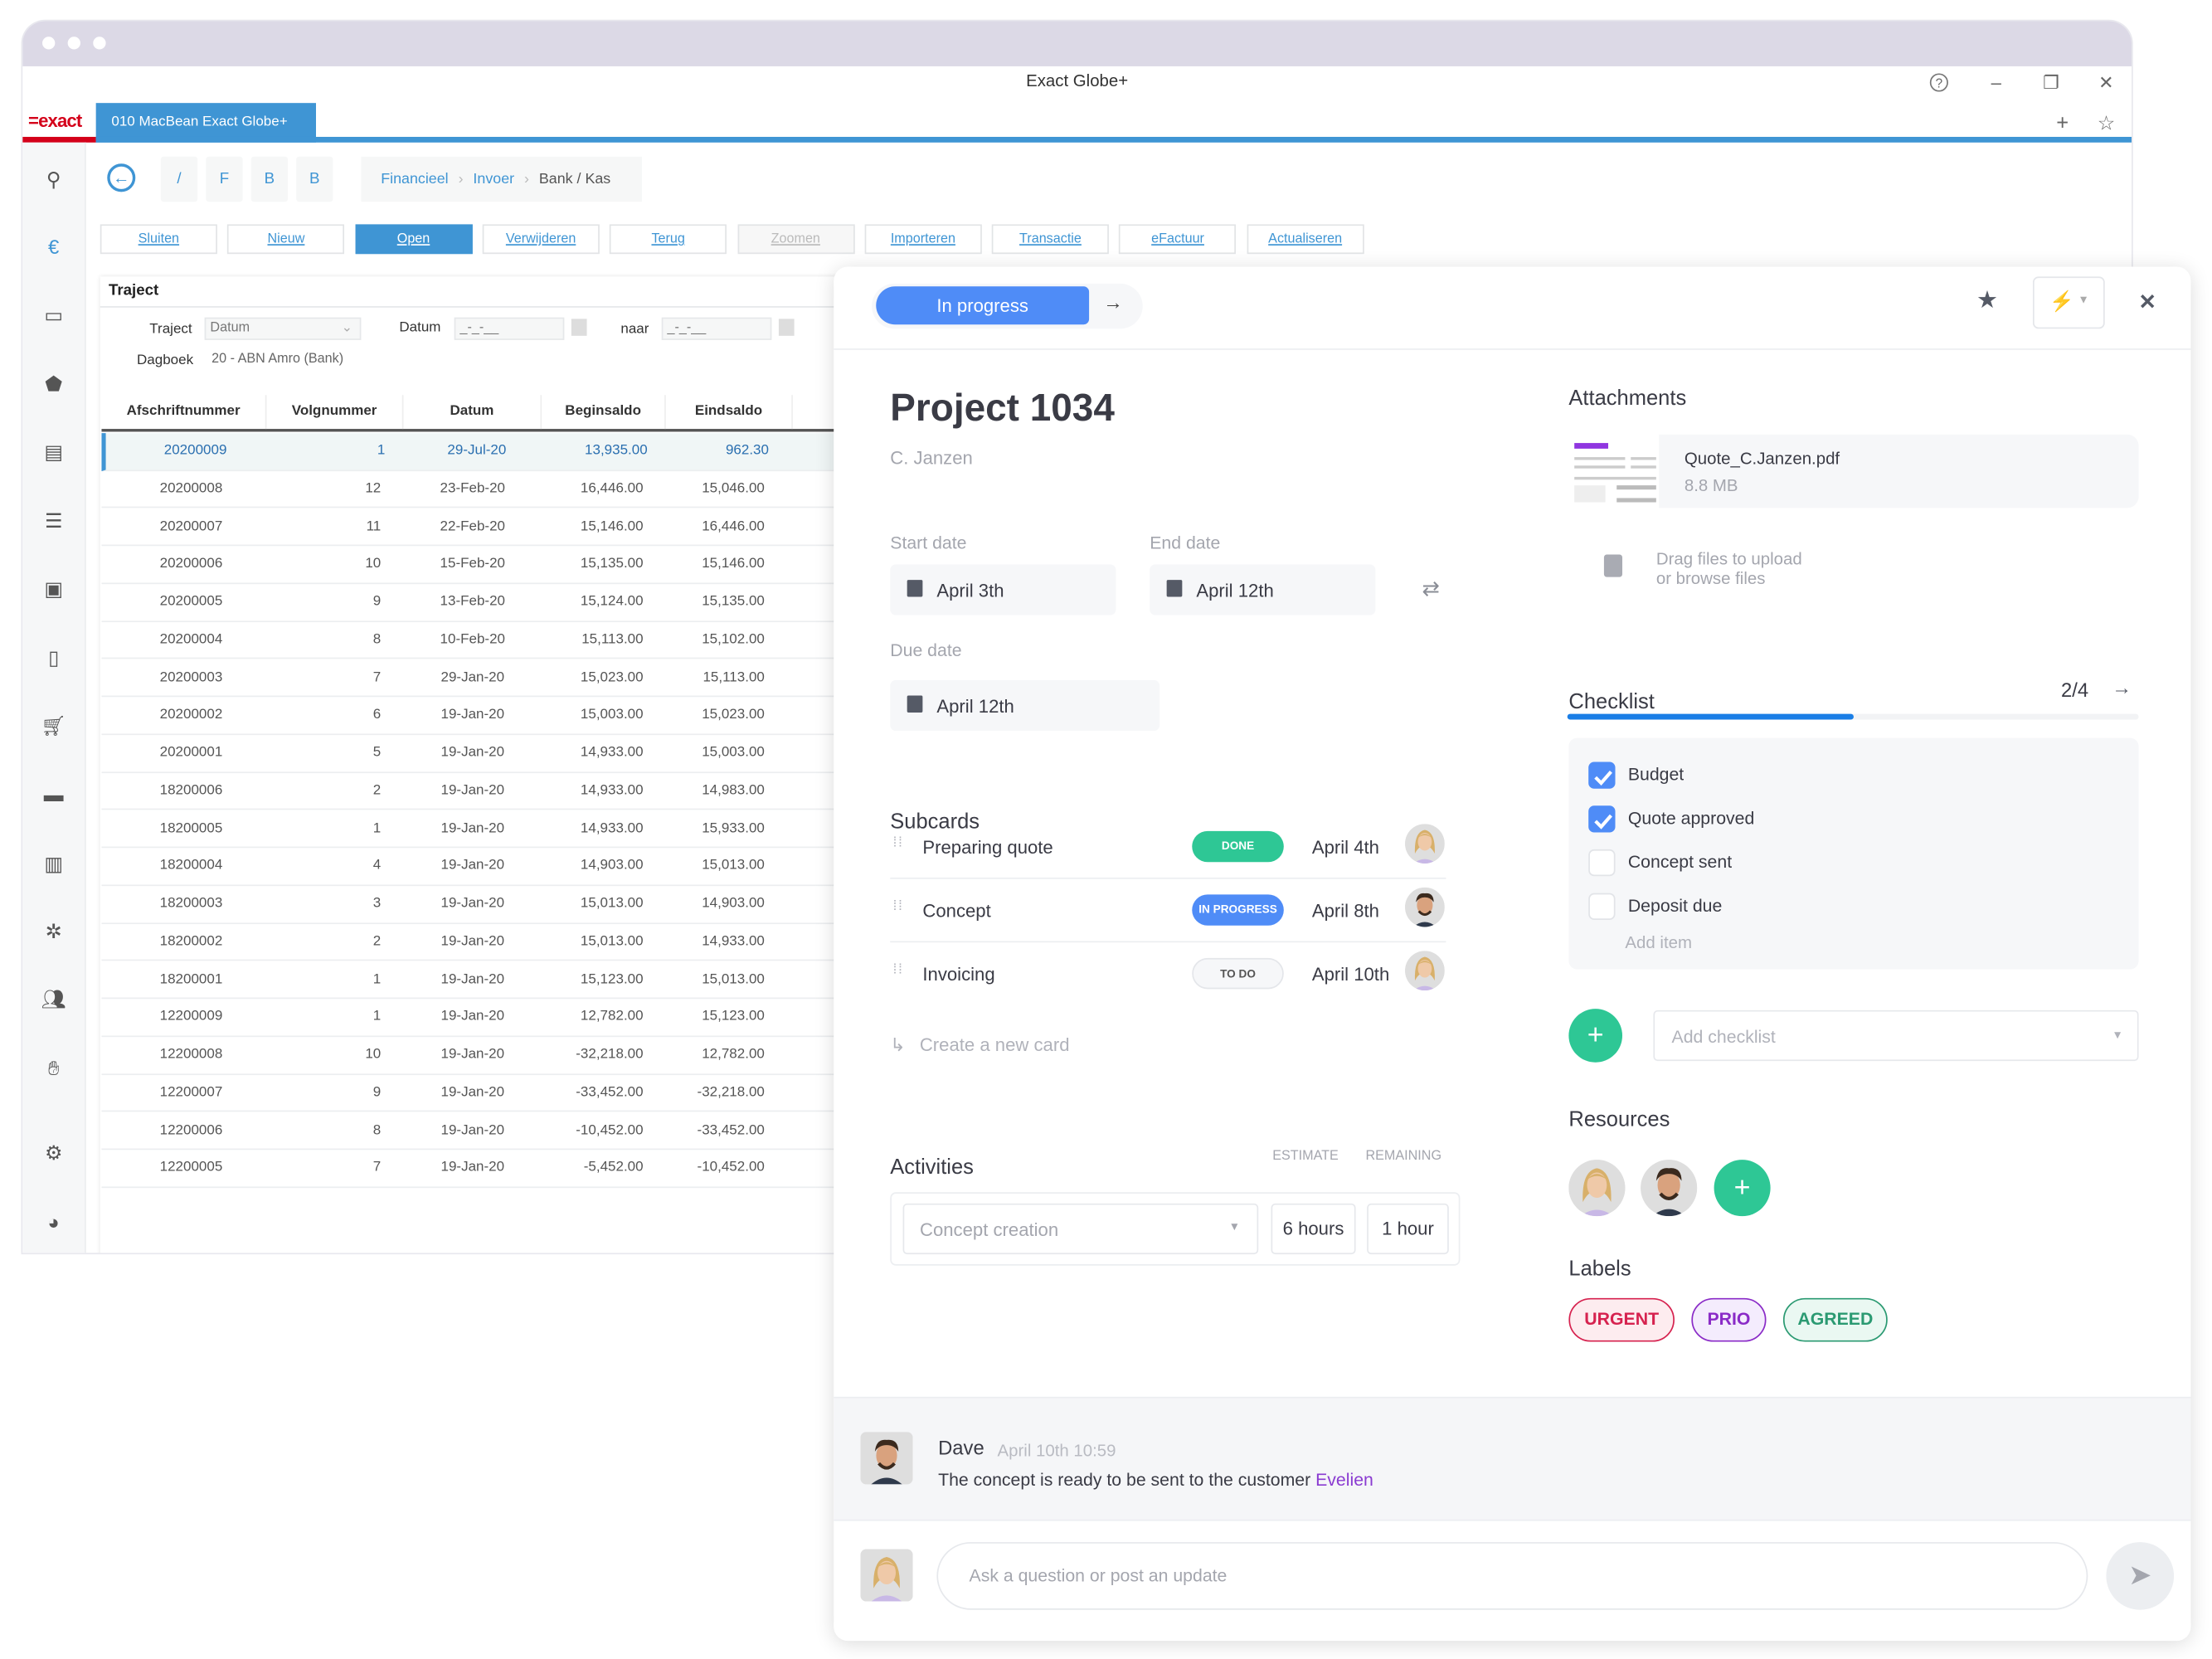  I want to click on table-row: 12200007 9 19-Jan-20 -33,452.00 -32,218.00, so click(496, 1094).